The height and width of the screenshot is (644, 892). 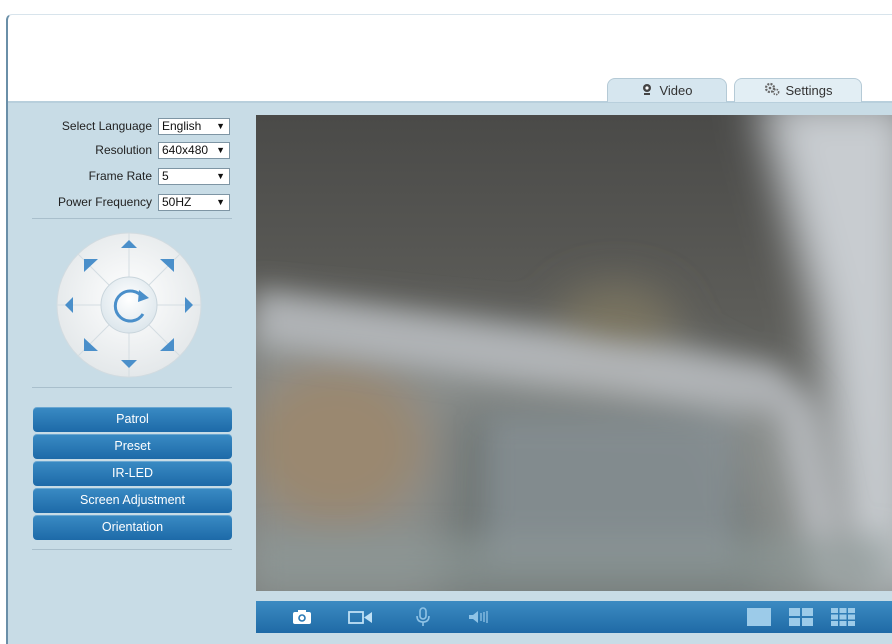 I want to click on tab-settings: Settings, so click(x=798, y=90).